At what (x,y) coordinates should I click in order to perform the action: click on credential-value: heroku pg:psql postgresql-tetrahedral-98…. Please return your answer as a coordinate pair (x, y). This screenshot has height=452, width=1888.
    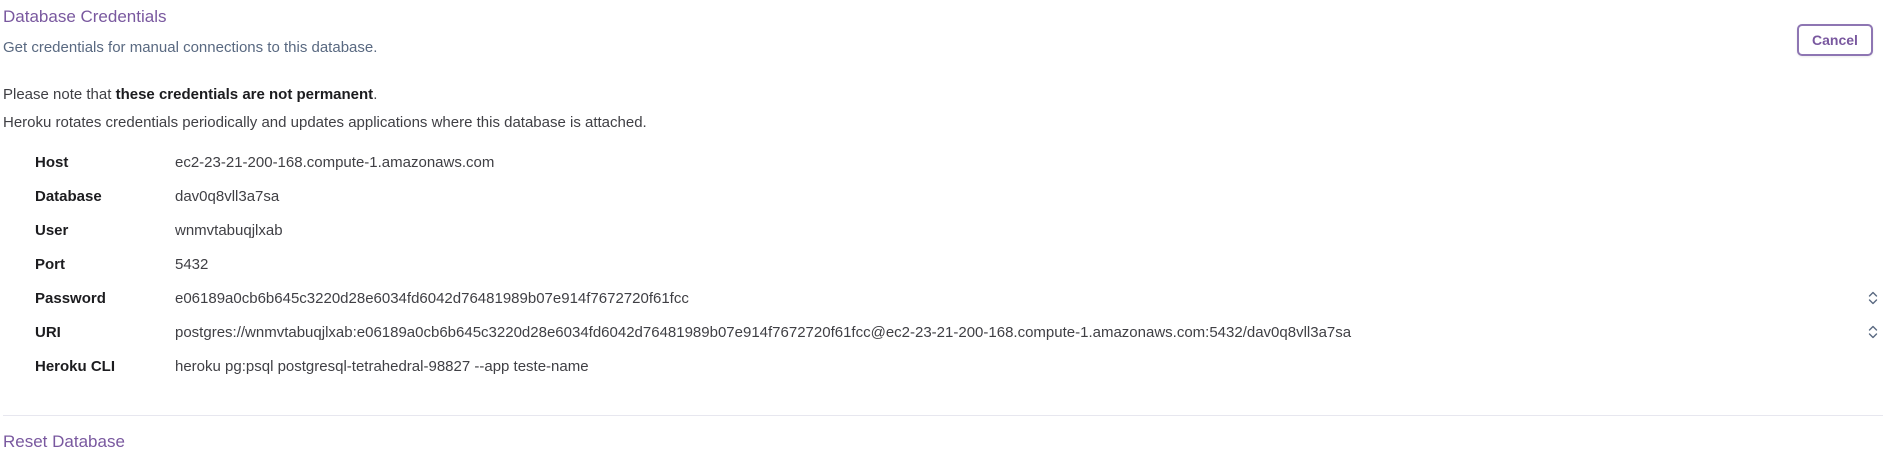
    Looking at the image, I should click on (382, 366).